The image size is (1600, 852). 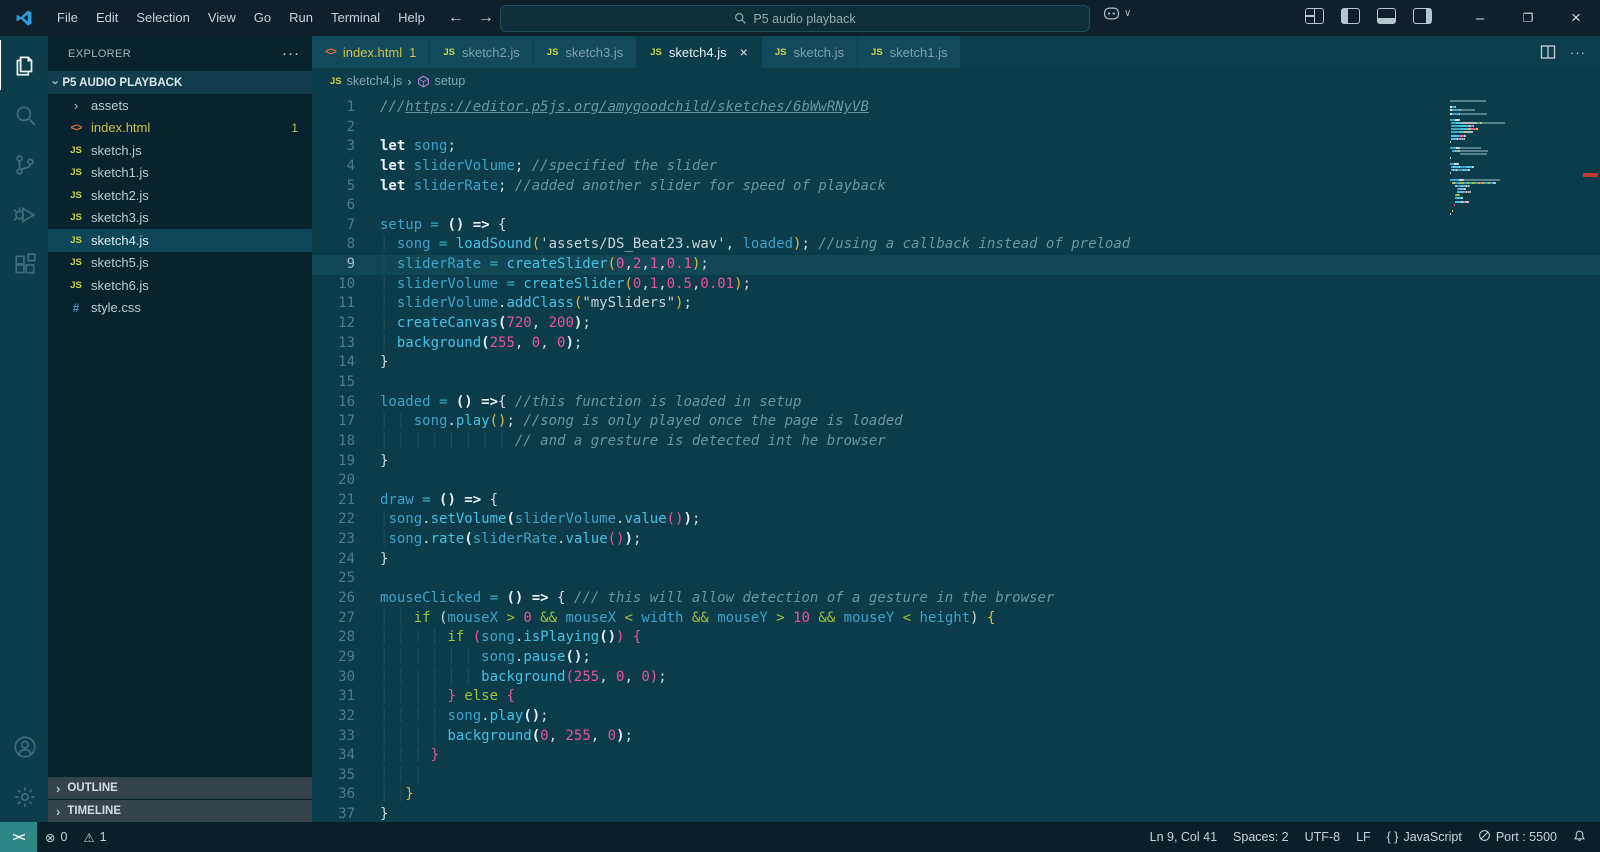 I want to click on code-line-12: 12 │ createCanvas(720, 200);, so click(x=956, y=324).